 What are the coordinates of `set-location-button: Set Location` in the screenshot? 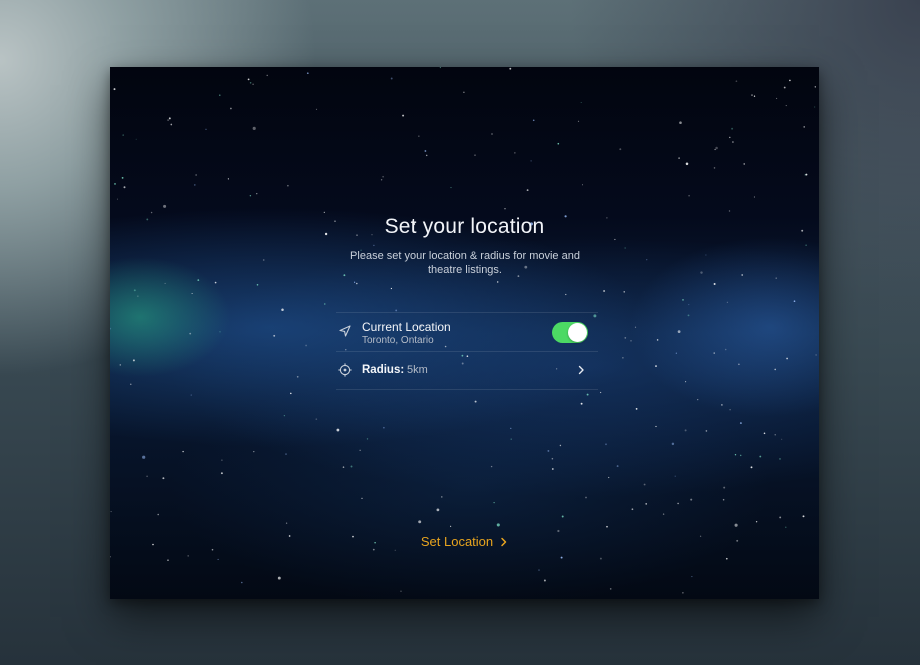 It's located at (464, 541).